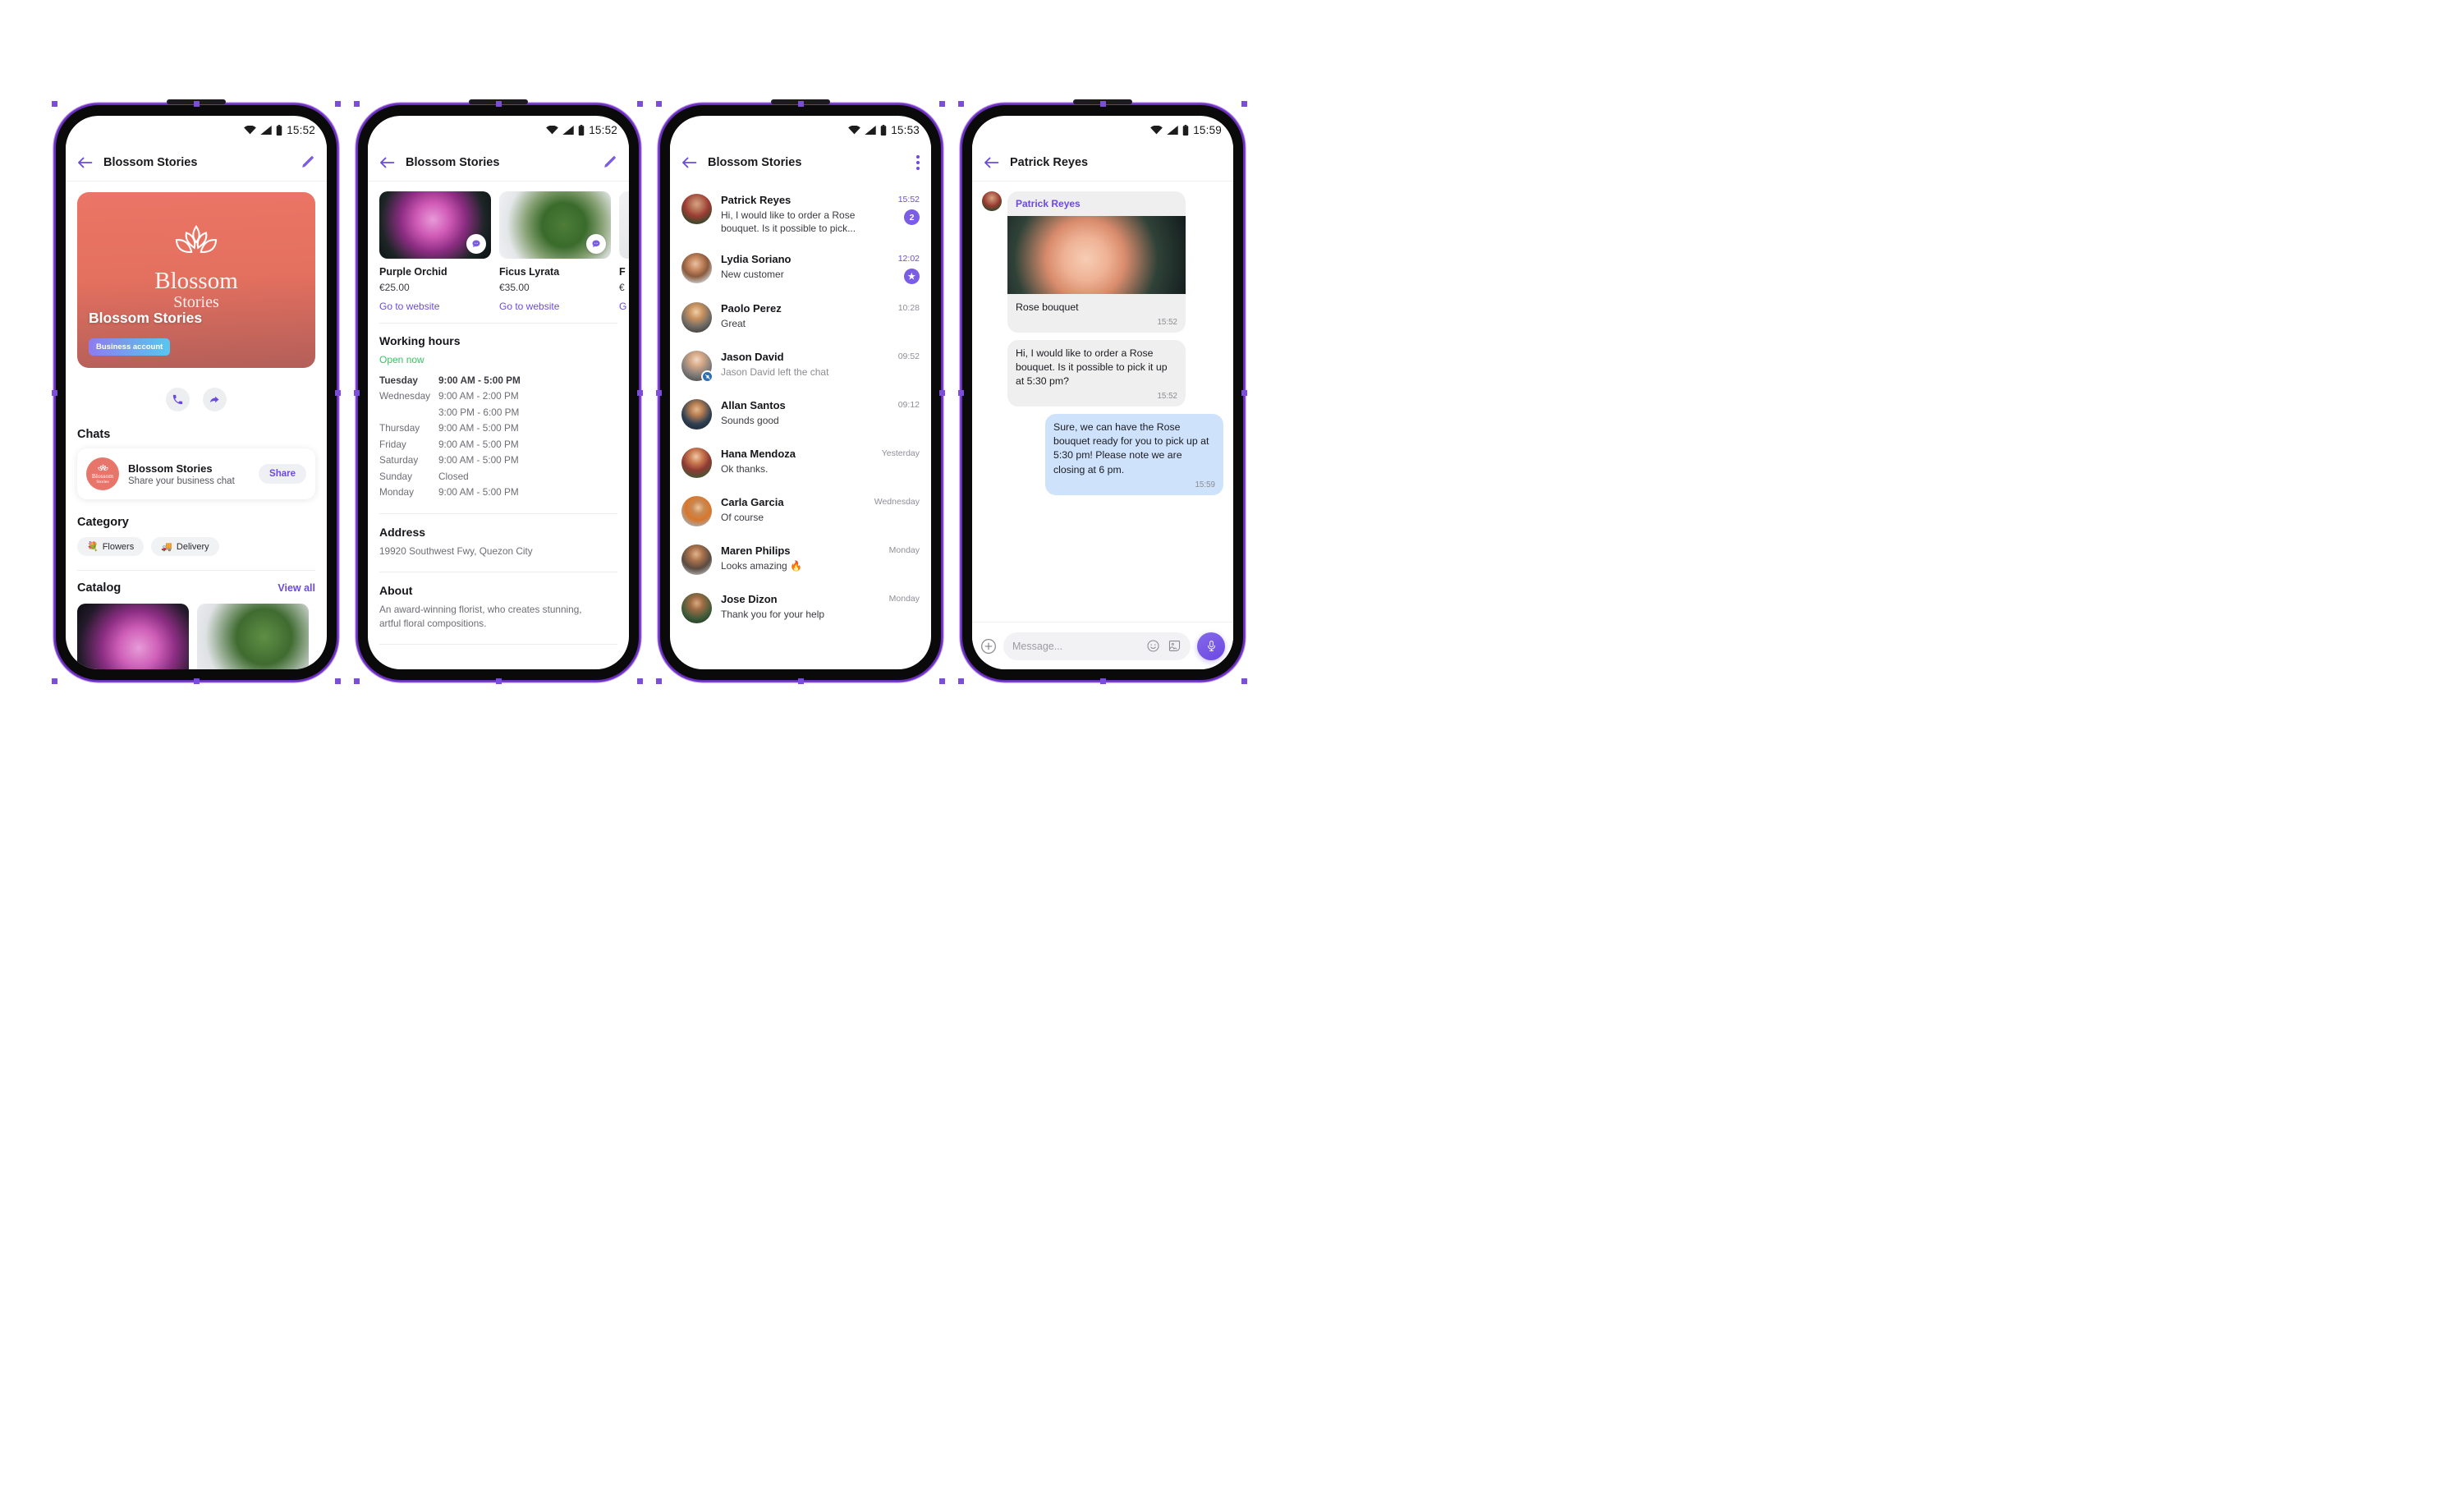 The width and height of the screenshot is (2464, 1507). Describe the element at coordinates (197, 239) in the screenshot. I see `lotus-flower-icon` at that location.